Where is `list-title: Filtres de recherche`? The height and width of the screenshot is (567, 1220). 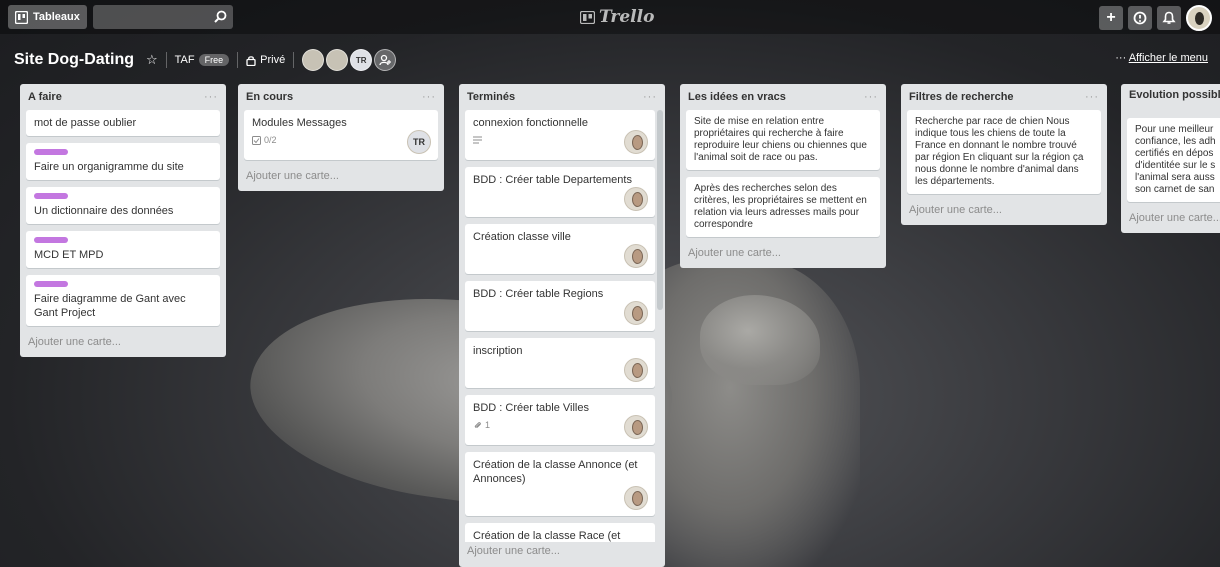
list-title: Filtres de recherche is located at coordinates (961, 97).